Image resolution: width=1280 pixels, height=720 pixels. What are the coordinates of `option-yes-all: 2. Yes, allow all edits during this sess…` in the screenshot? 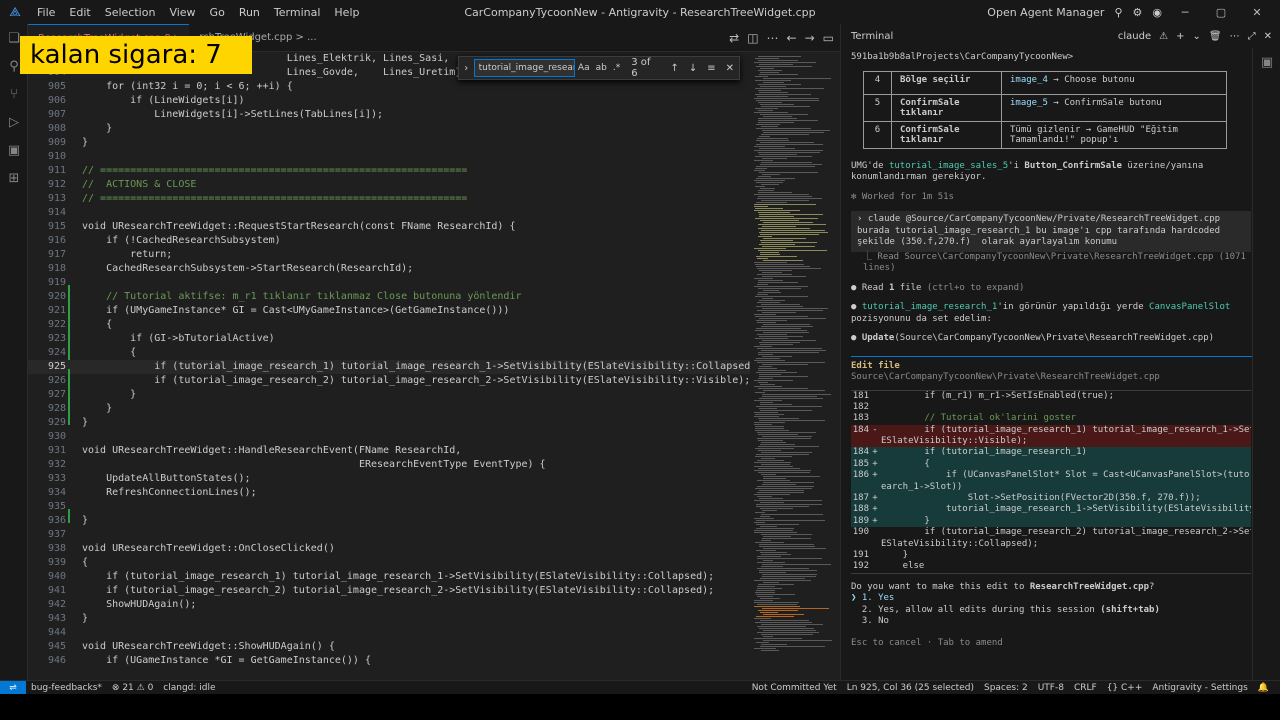 It's located at (1047, 611).